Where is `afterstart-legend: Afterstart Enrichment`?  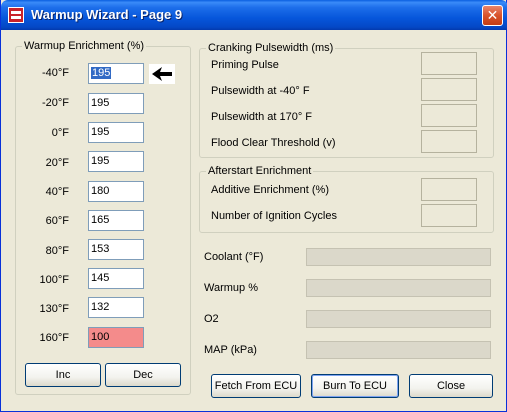
afterstart-legend: Afterstart Enrichment is located at coordinates (260, 171).